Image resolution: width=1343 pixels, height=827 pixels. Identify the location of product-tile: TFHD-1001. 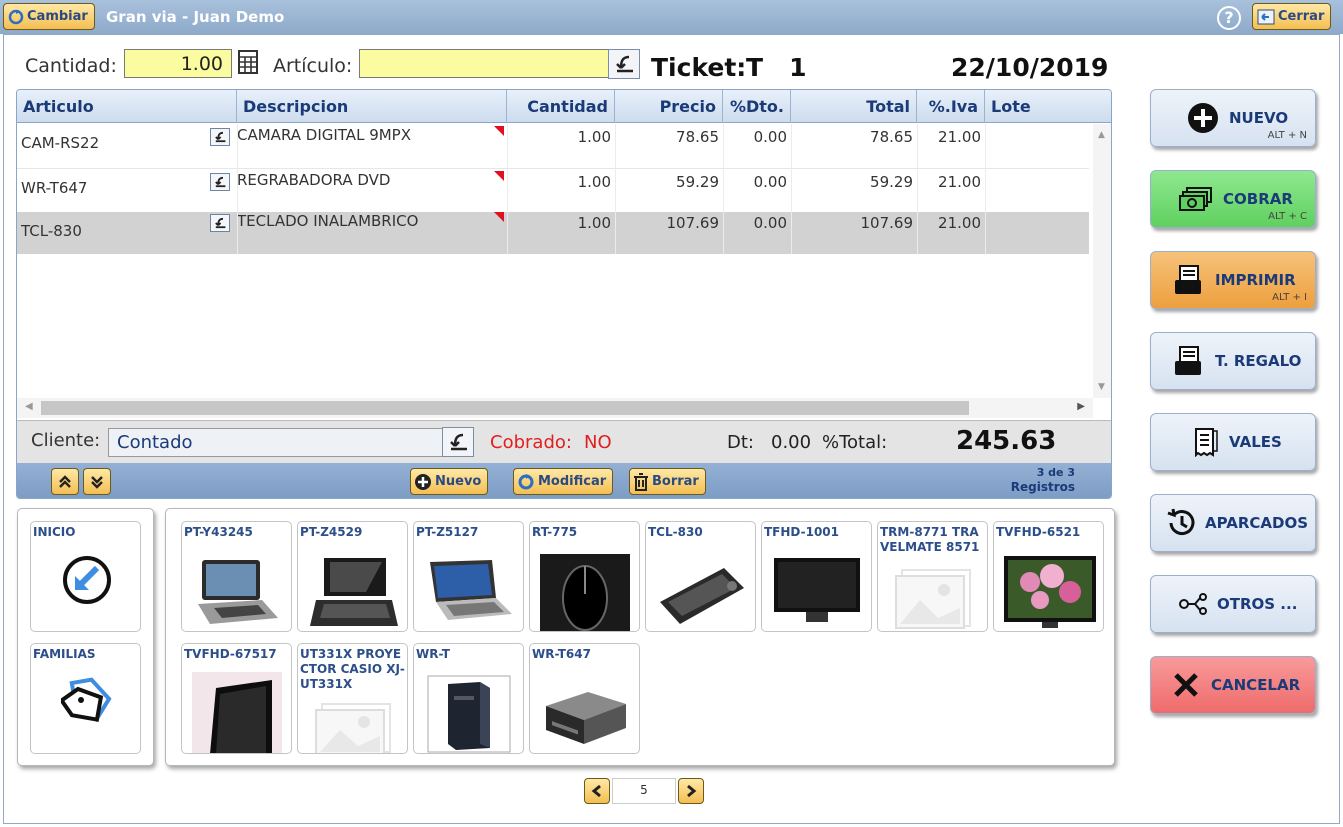
(816, 576).